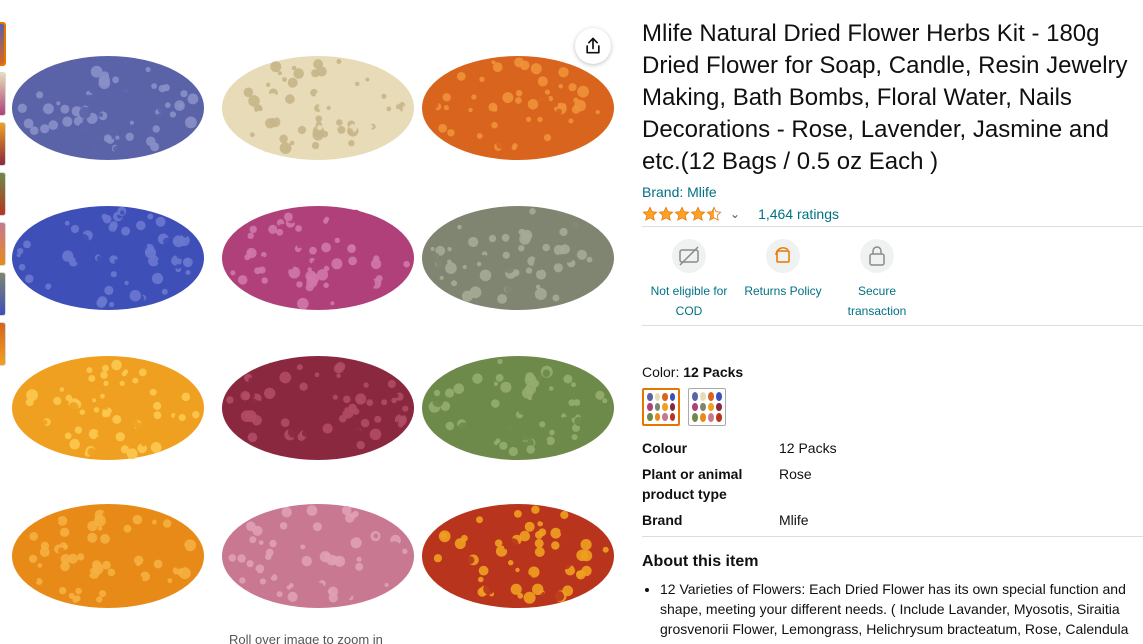 The width and height of the screenshot is (1143, 644). Describe the element at coordinates (735, 214) in the screenshot. I see `chevron-down-icon: ⌄` at that location.